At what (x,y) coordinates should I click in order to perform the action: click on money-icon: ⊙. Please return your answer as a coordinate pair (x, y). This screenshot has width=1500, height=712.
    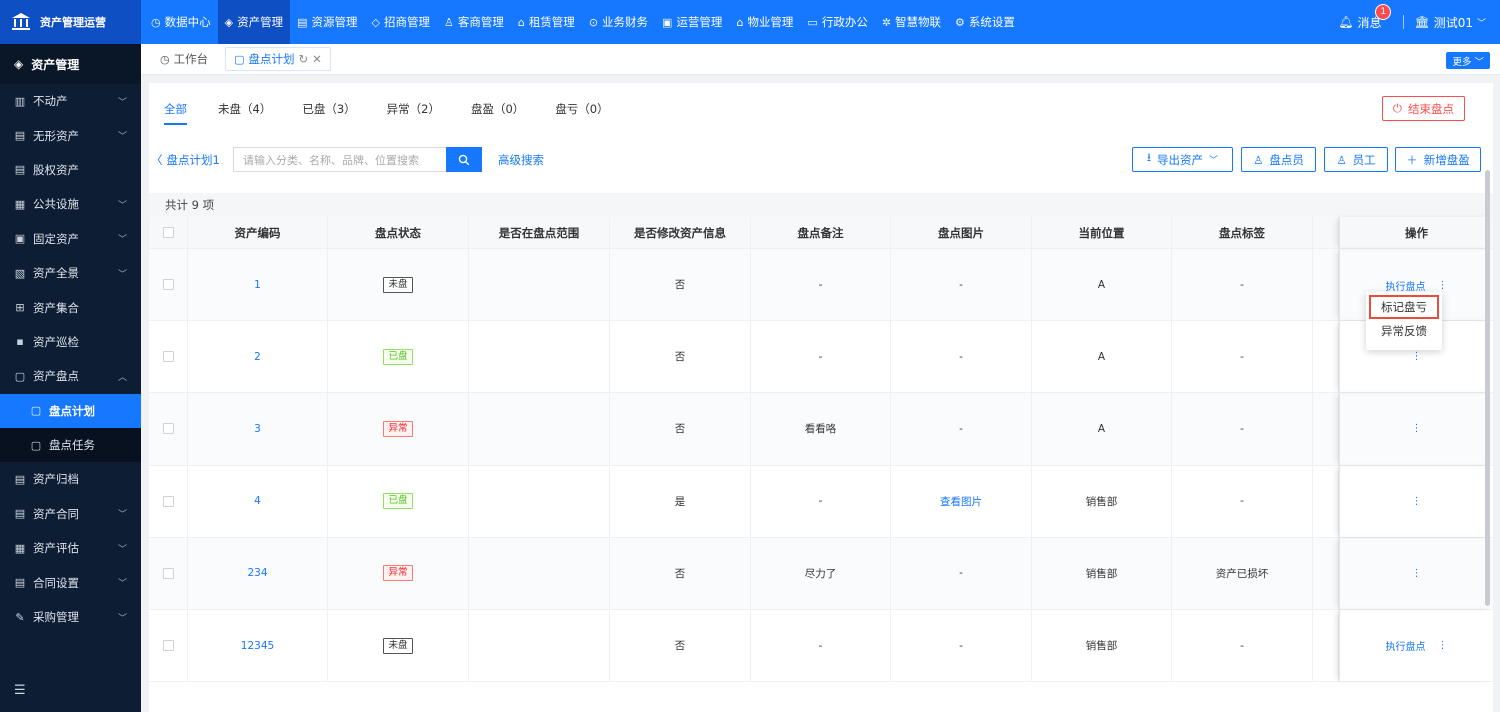
    Looking at the image, I should click on (593, 22).